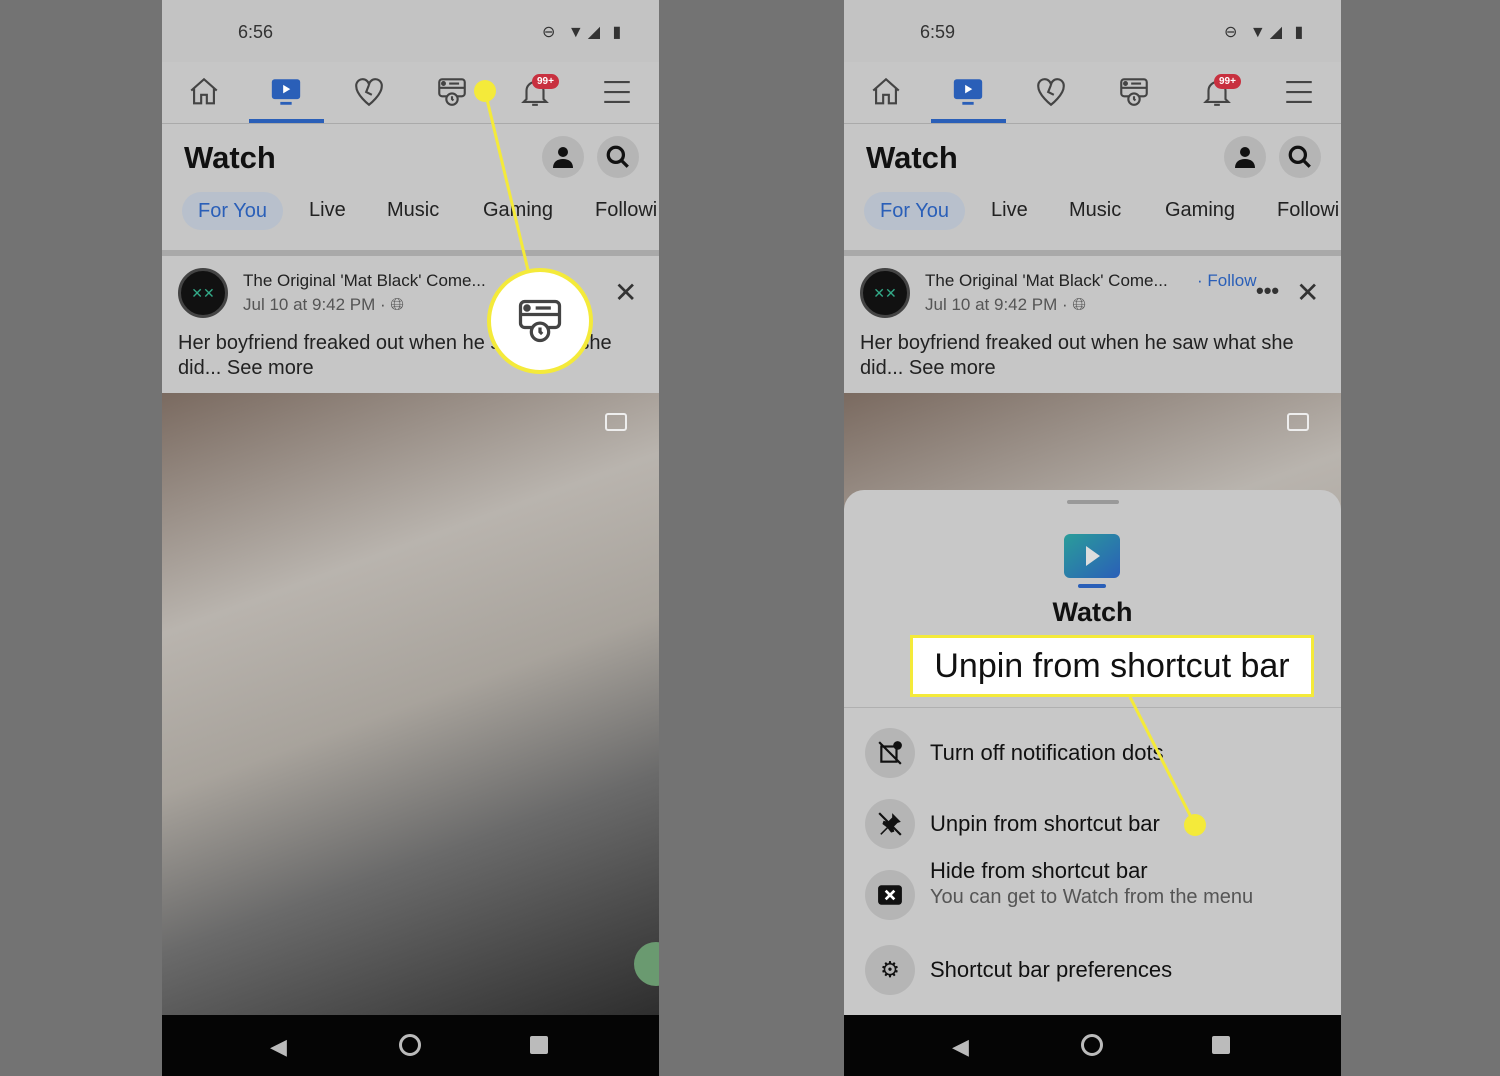 This screenshot has width=1500, height=1076. I want to click on sheet-item-4: ⚙︎ Shortcut bar preferences, so click(1092, 970).